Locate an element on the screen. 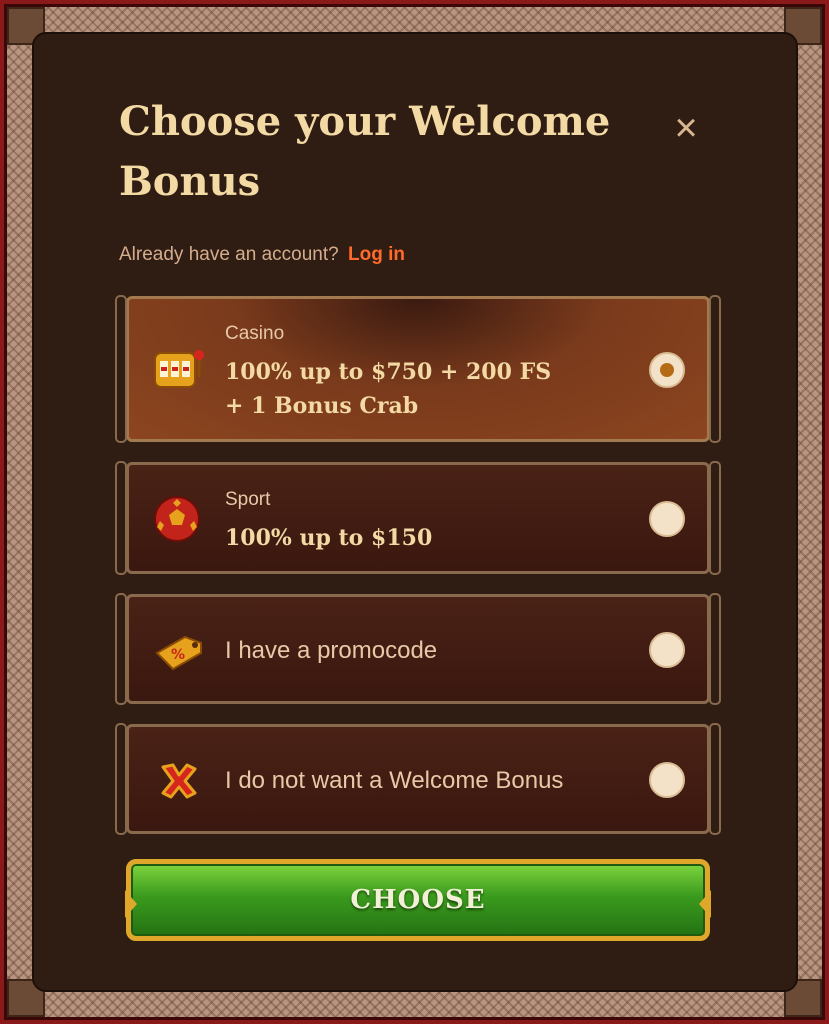 The image size is (829, 1024). option-text: I do not want a Welcome Bonus is located at coordinates (394, 780).